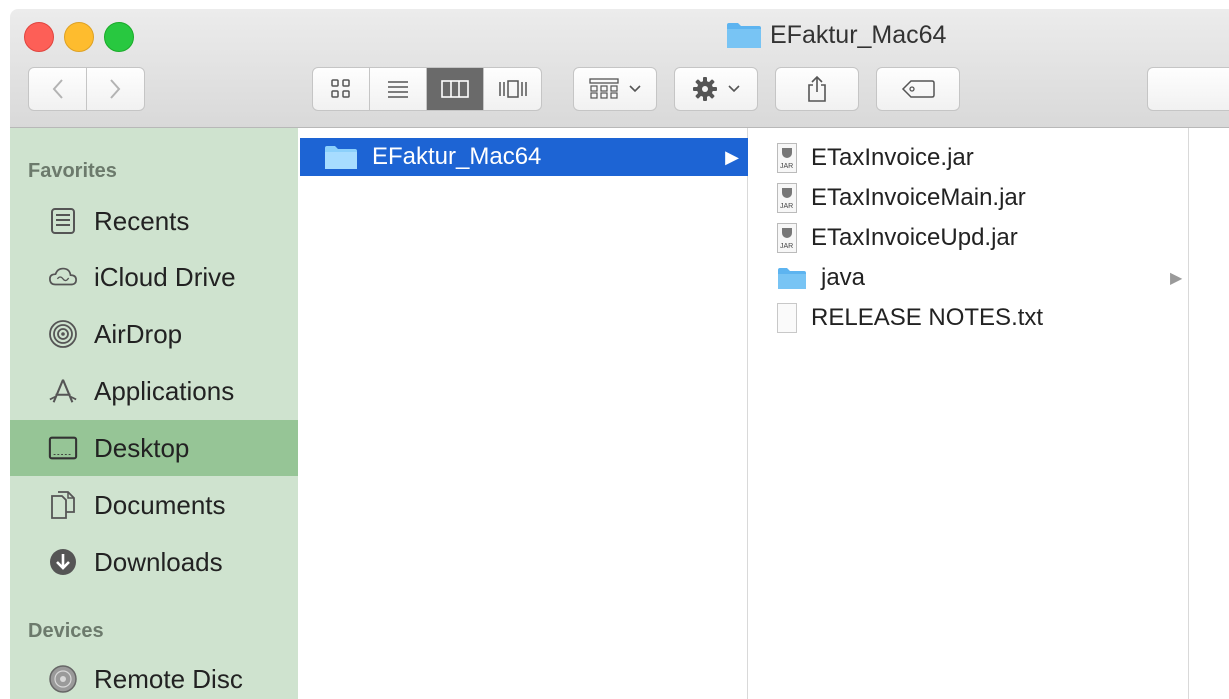  Describe the element at coordinates (918, 197) in the screenshot. I see `file-name: ETaxInvoiceMain.jar` at that location.